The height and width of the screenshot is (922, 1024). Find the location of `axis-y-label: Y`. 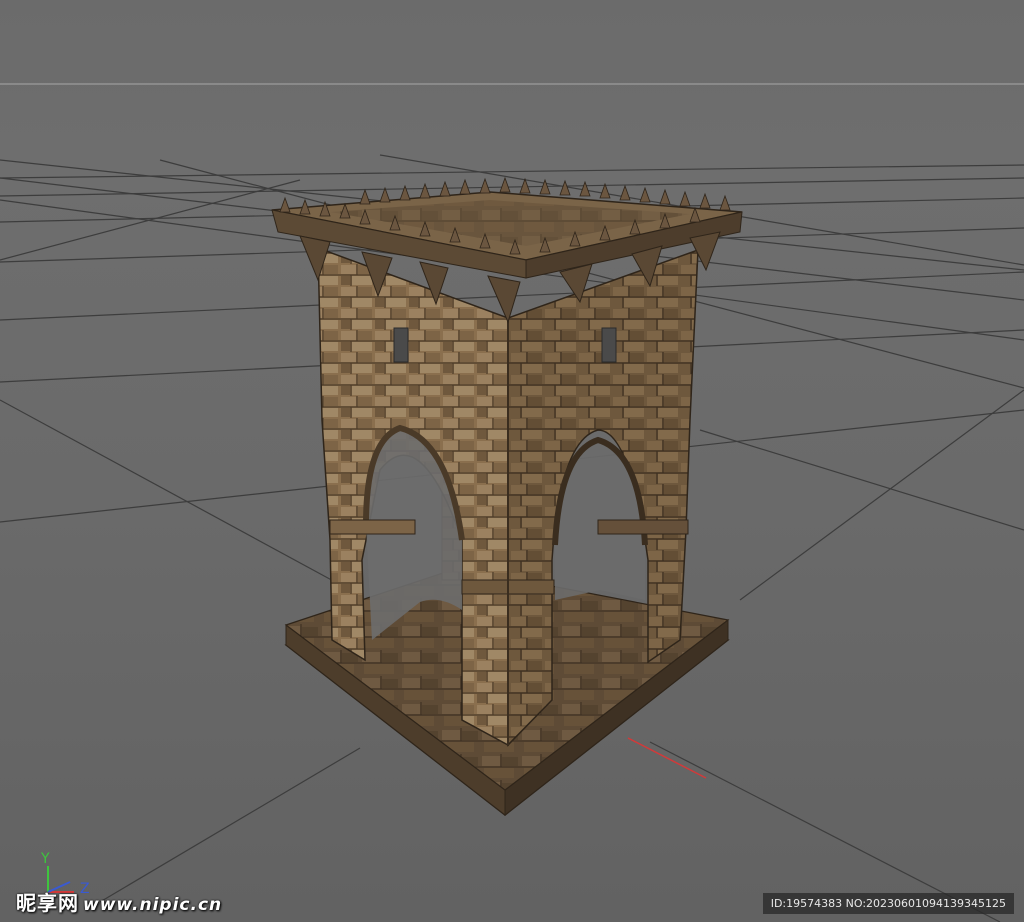

axis-y-label: Y is located at coordinates (45, 859).